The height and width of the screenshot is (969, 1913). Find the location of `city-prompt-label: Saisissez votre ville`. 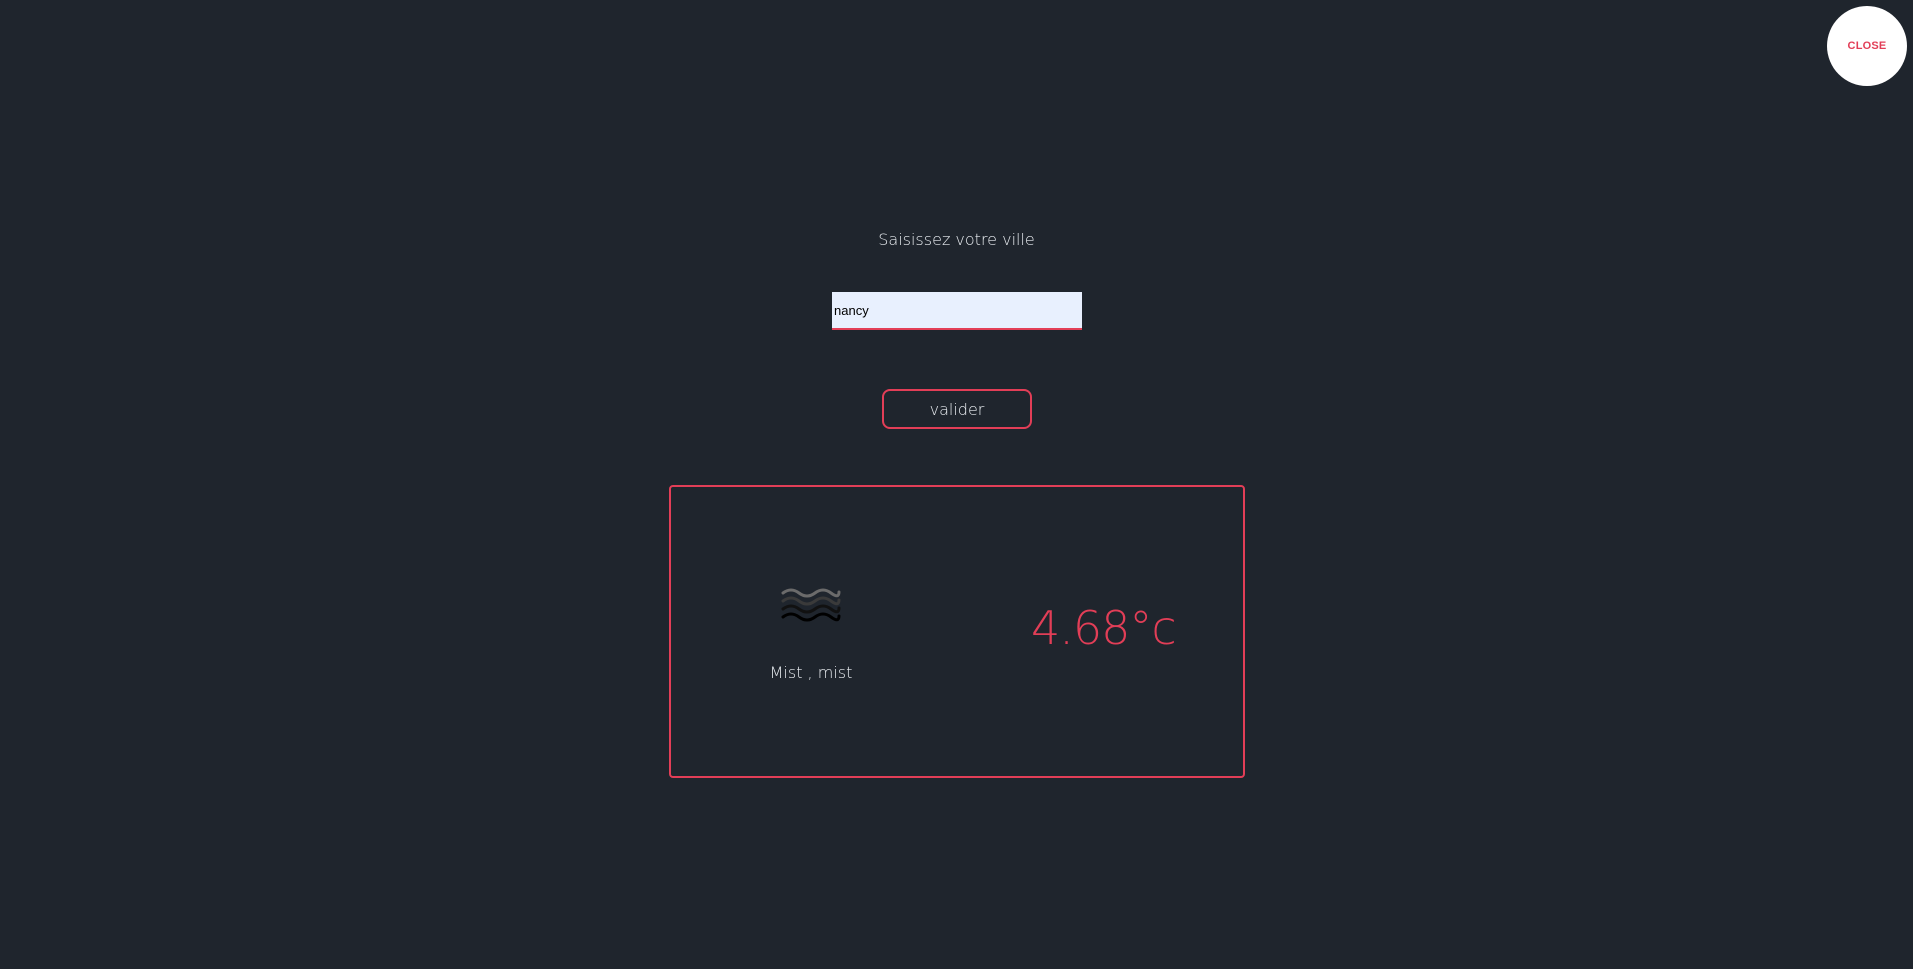

city-prompt-label: Saisissez votre ville is located at coordinates (956, 239).